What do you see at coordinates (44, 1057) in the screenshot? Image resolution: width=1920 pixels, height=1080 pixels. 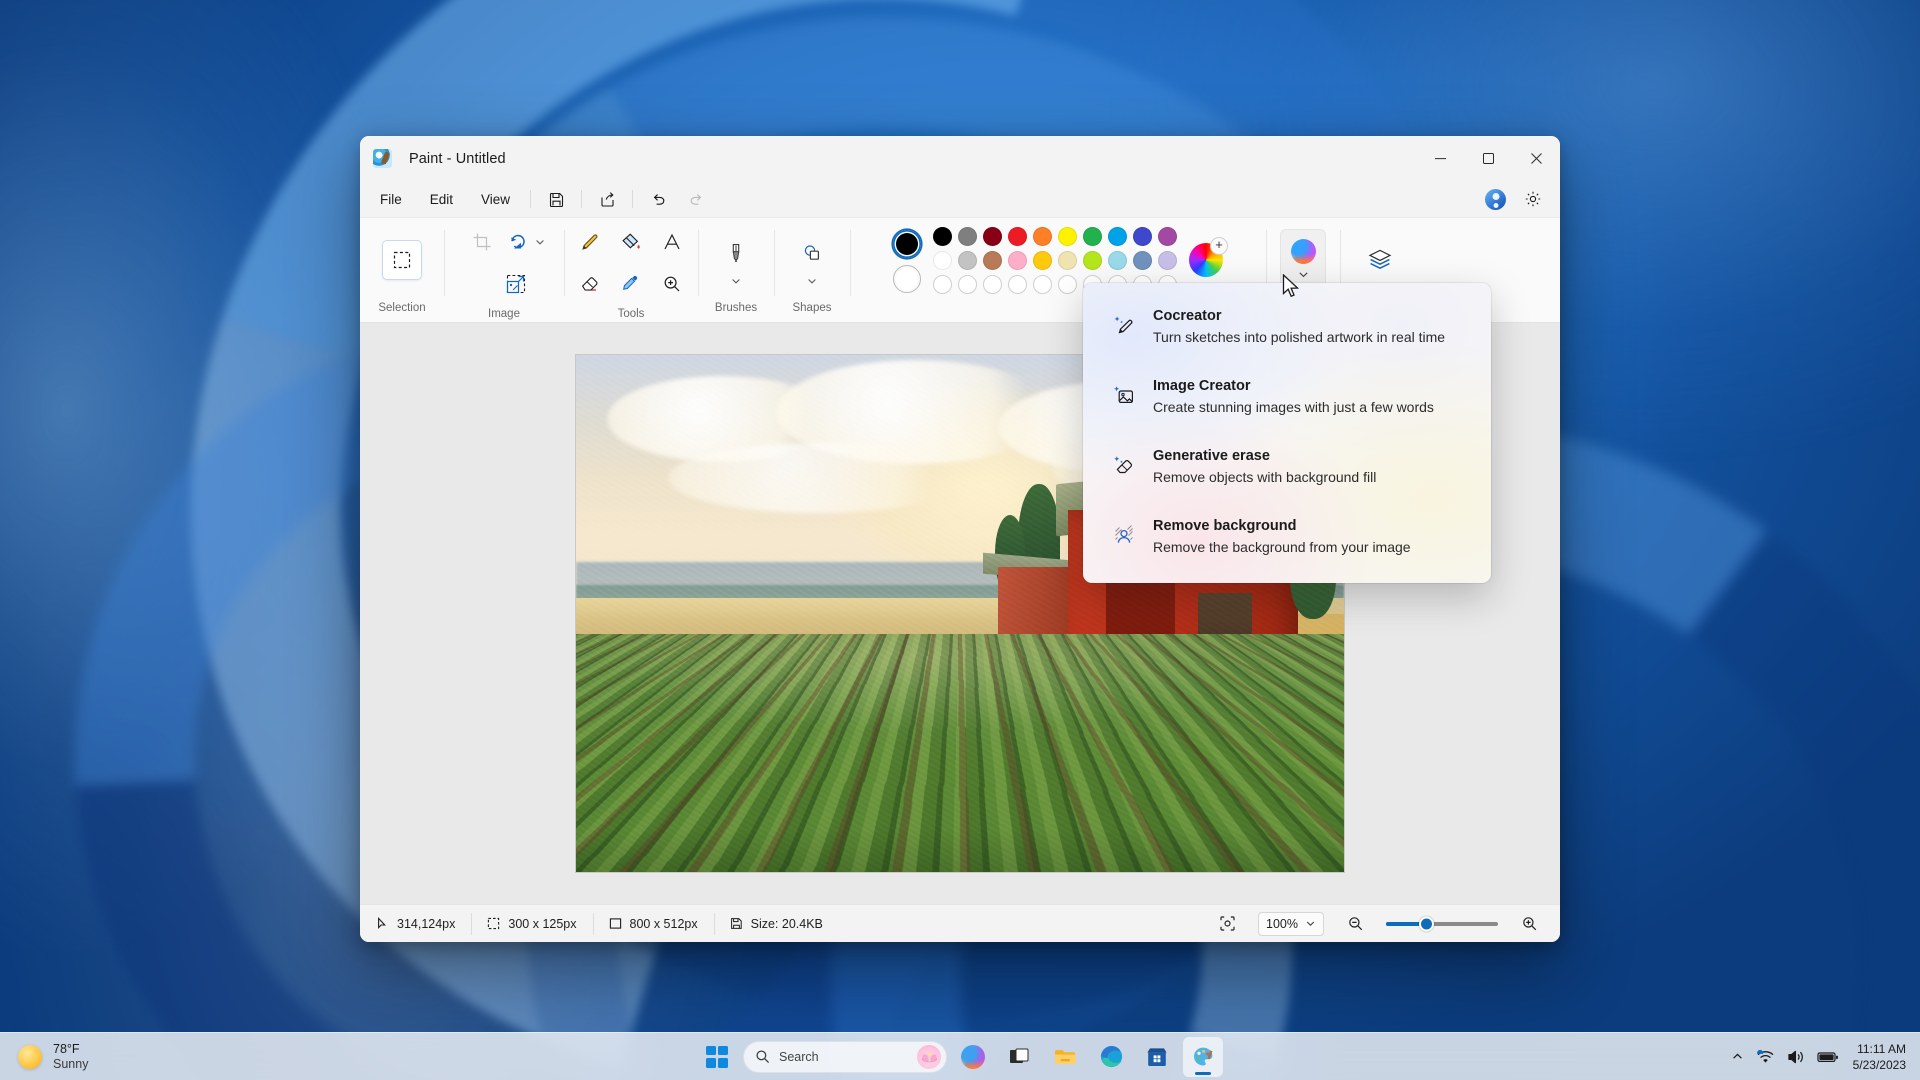 I see `weather-widget: 78°F Sunny` at bounding box center [44, 1057].